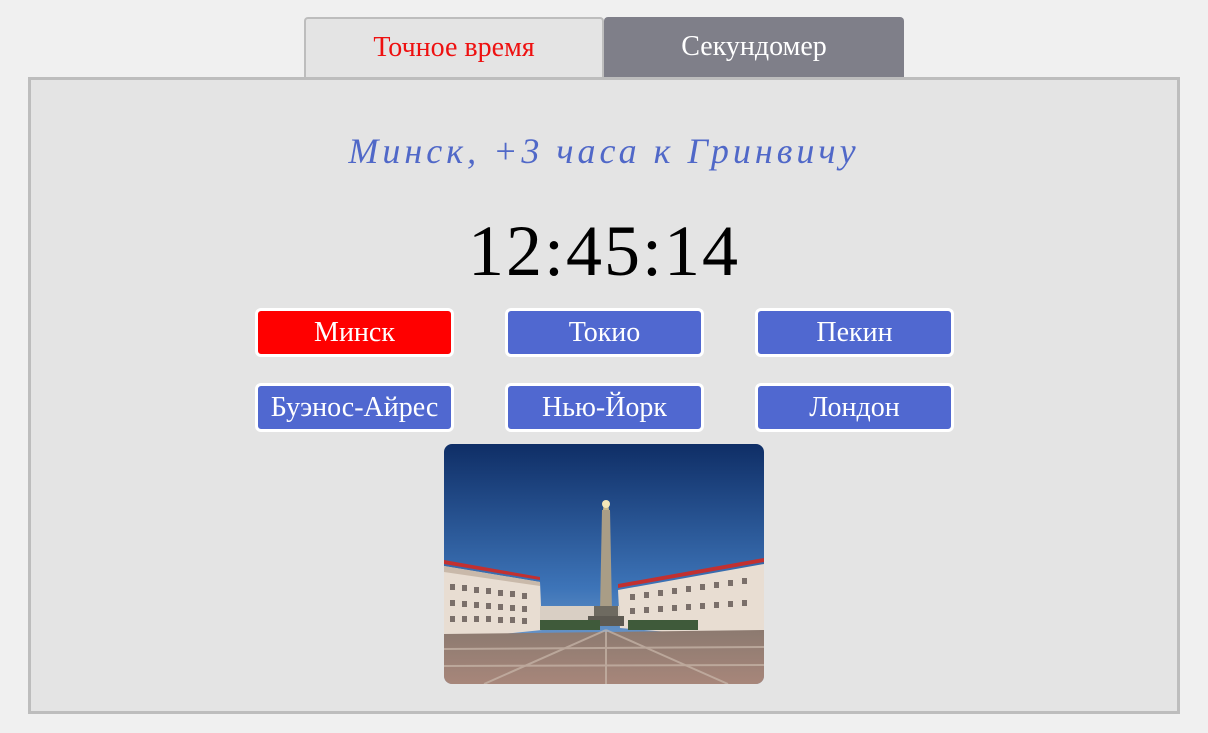  I want to click on tab-stopwatch: Секундомер, so click(754, 47).